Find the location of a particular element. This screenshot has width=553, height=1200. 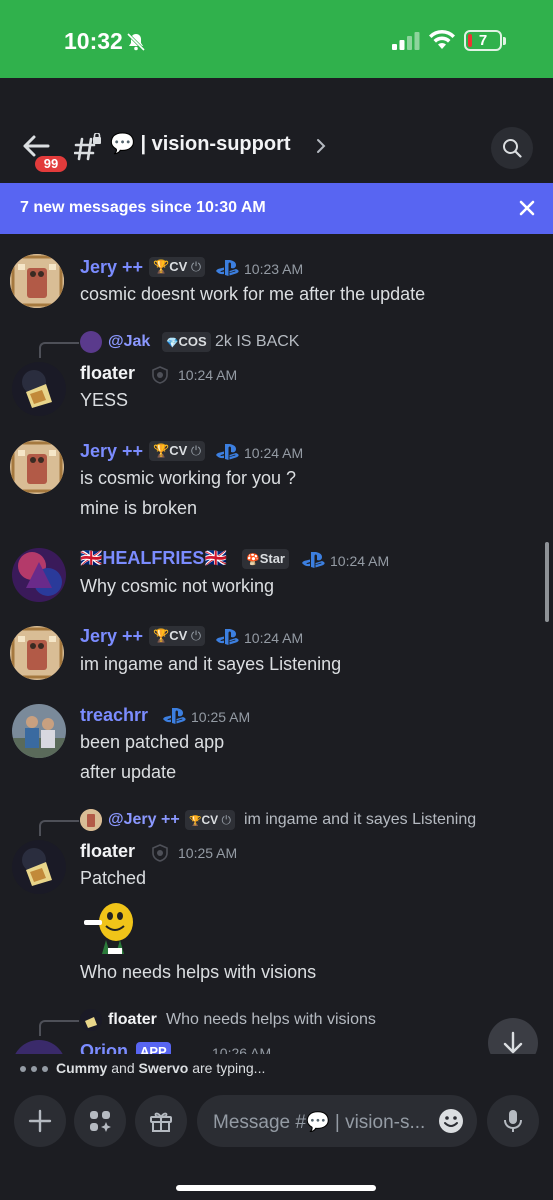

typing-user: Swervo is located at coordinates (163, 1068).